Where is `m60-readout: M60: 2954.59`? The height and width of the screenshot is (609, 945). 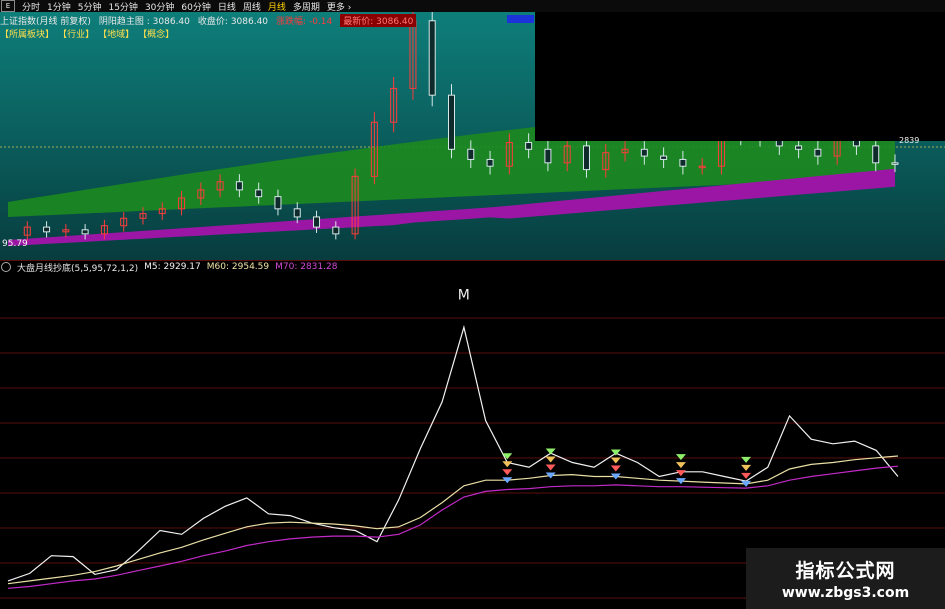 m60-readout: M60: 2954.59 is located at coordinates (238, 267).